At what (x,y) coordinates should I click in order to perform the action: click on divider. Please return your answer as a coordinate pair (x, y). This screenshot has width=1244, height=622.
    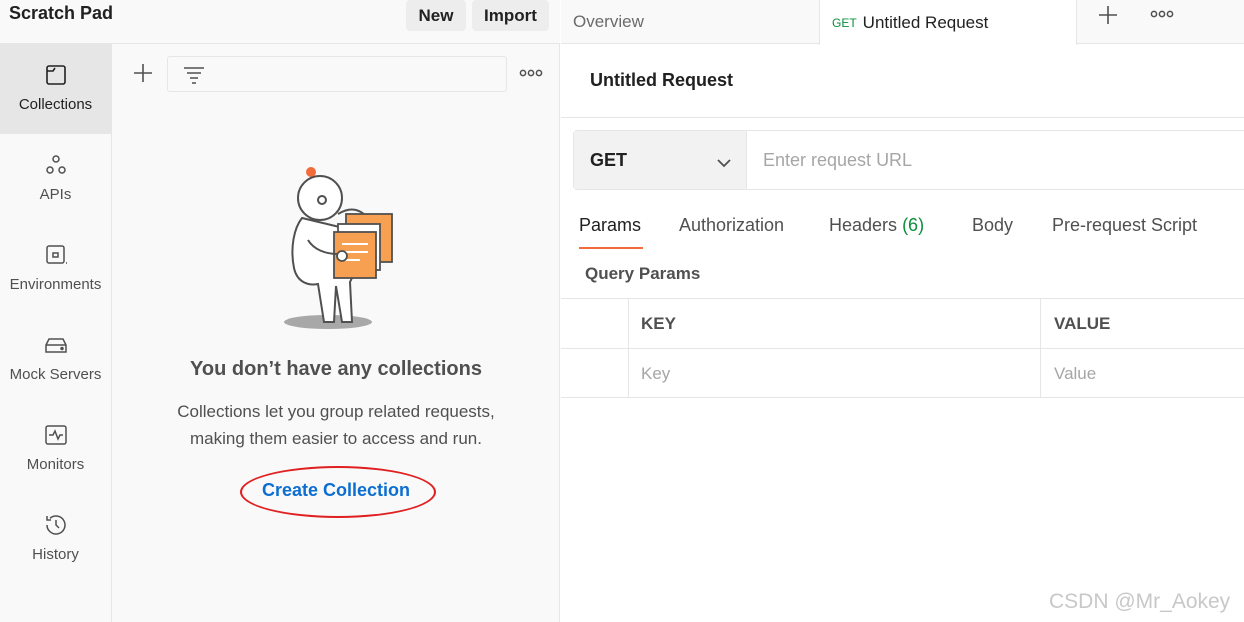
    Looking at the image, I should click on (902, 117).